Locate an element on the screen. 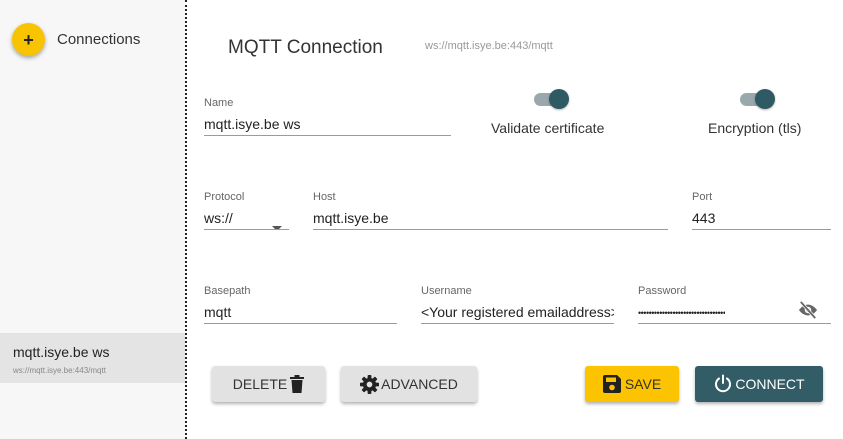  protocol-select: ws:// is located at coordinates (246, 217).